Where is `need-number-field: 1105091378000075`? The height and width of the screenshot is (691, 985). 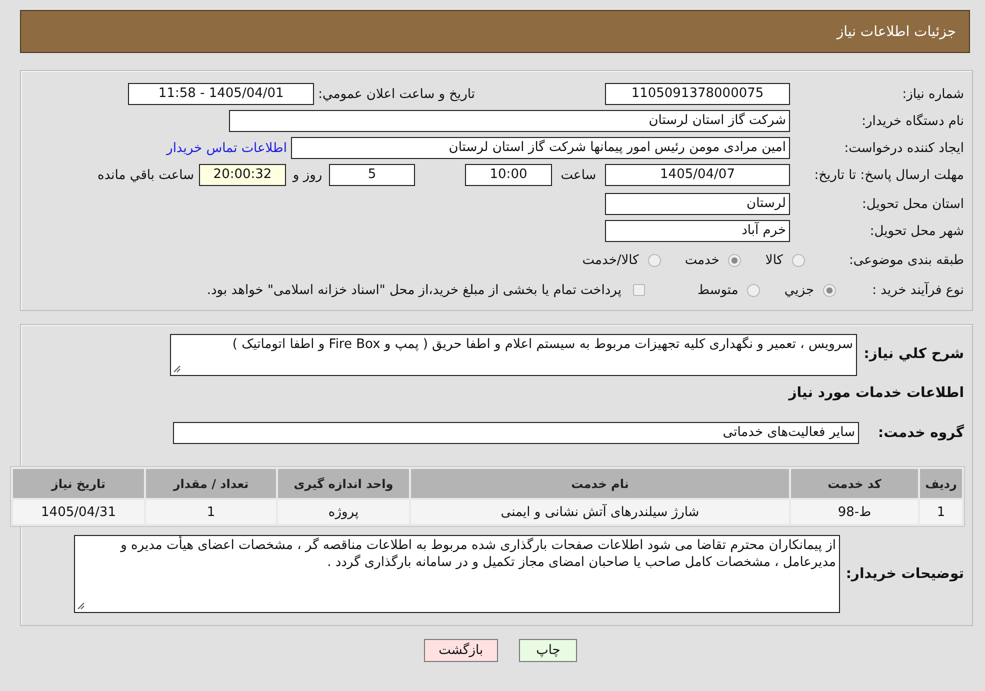 need-number-field: 1105091378000075 is located at coordinates (697, 94).